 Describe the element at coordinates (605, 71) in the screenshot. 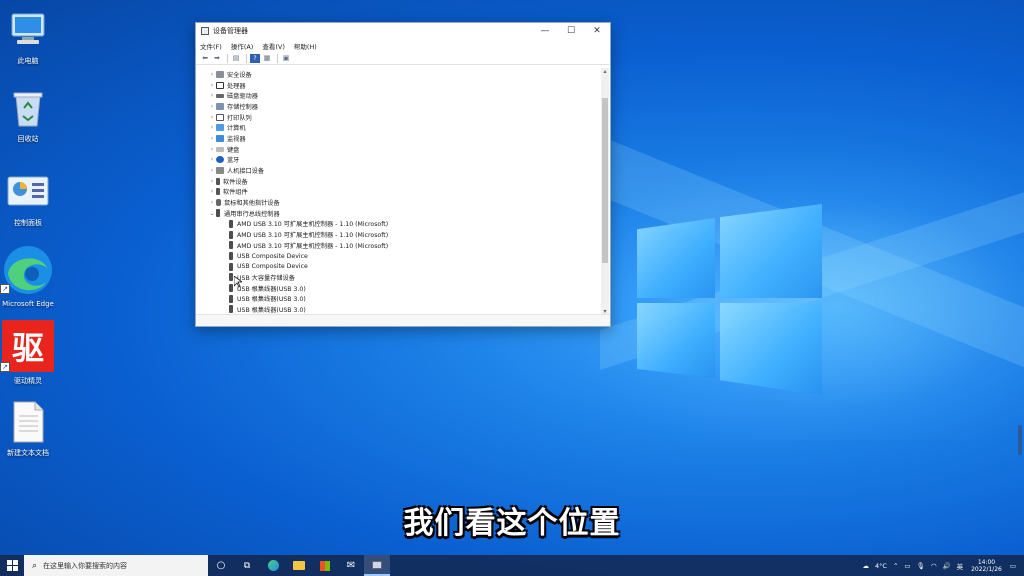

I see `scroll-up-icon: ▴` at that location.